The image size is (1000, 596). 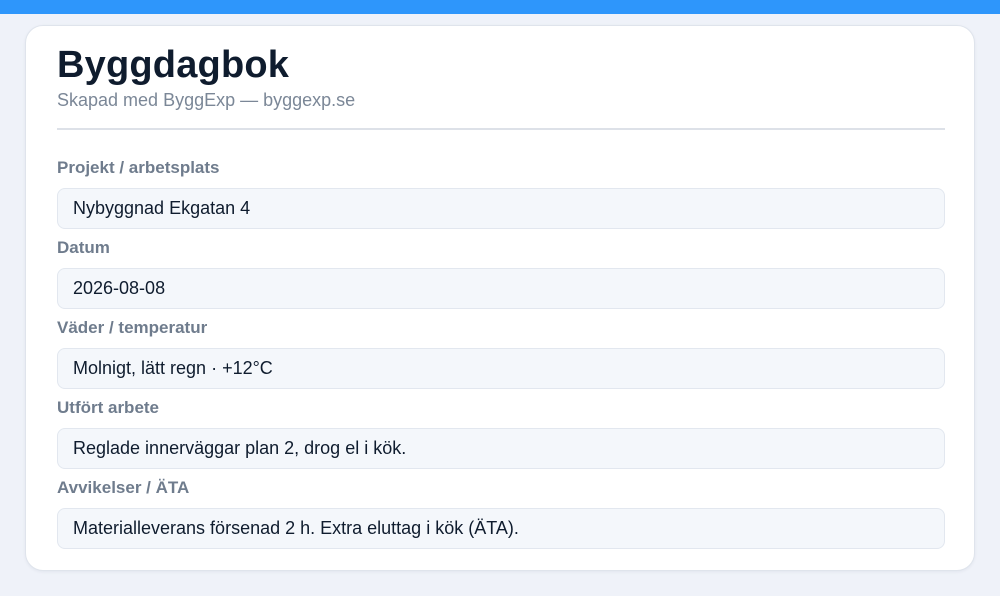 What do you see at coordinates (501, 208) in the screenshot?
I see `project-value: Nybyggnad Ekgatan 4` at bounding box center [501, 208].